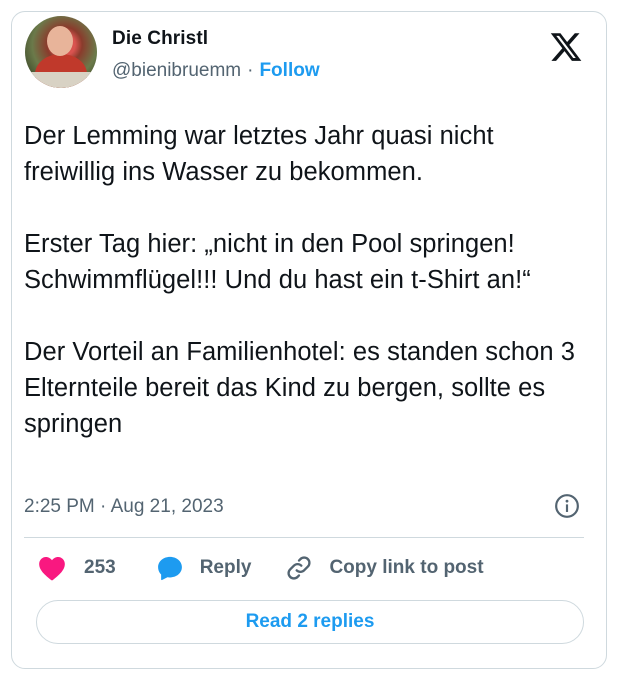 The image size is (620, 682). Describe the element at coordinates (299, 568) in the screenshot. I see `link-icon` at that location.